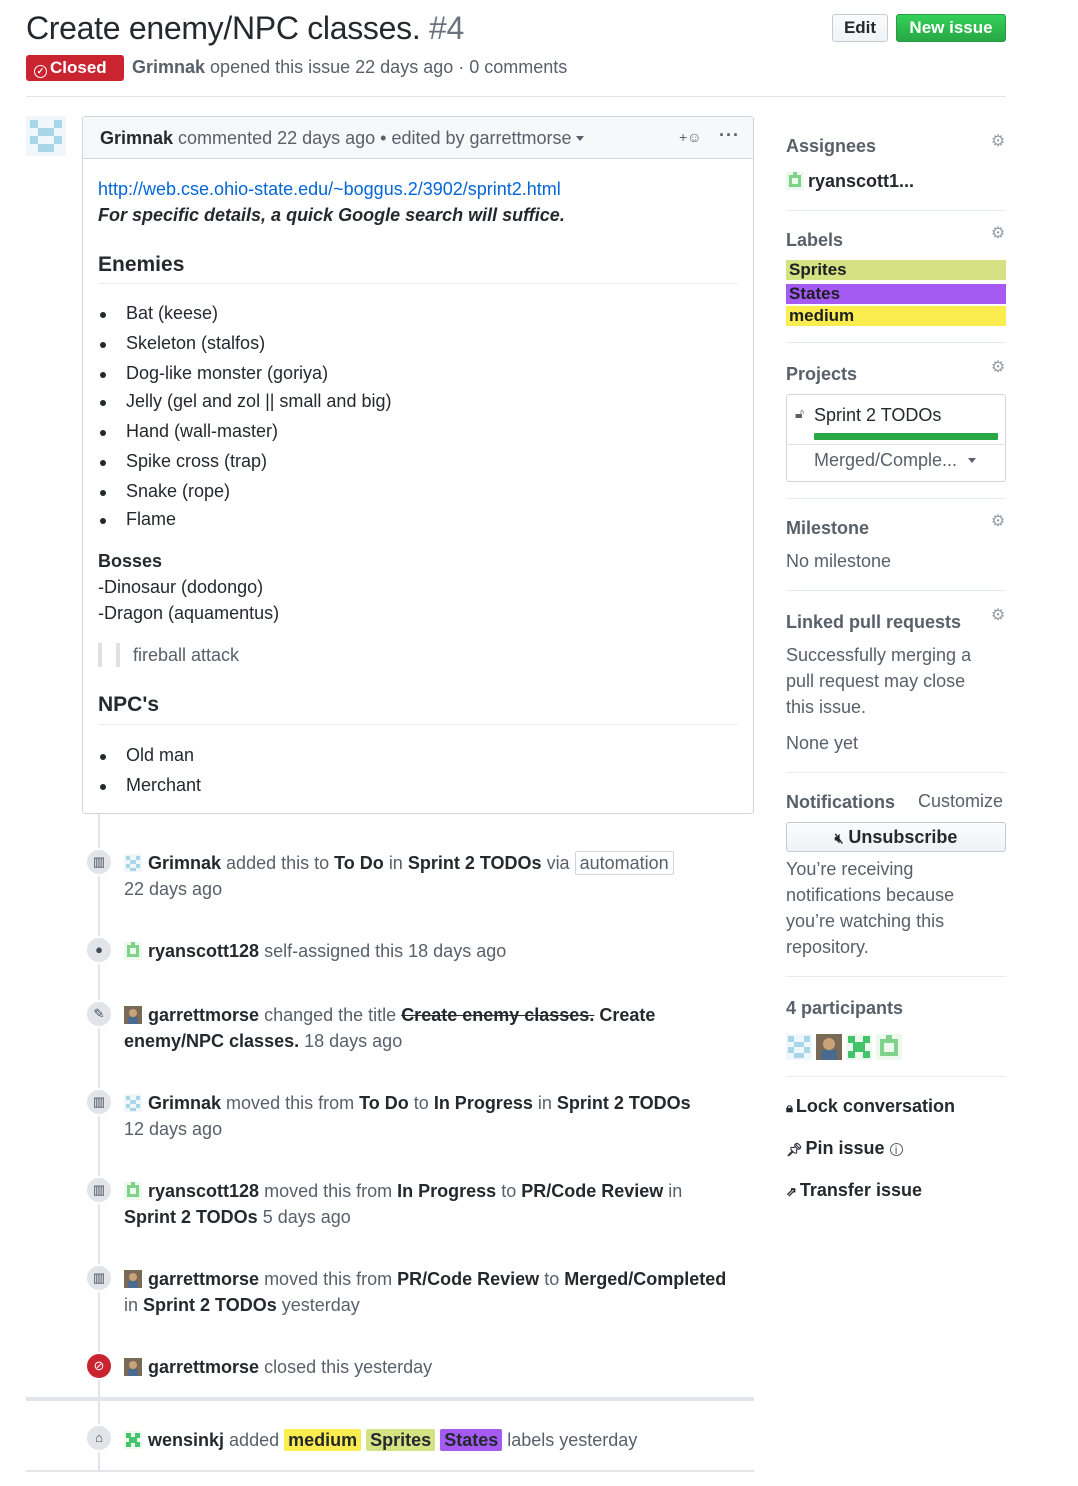  I want to click on notification-reason: you’re watching this, so click(865, 921).